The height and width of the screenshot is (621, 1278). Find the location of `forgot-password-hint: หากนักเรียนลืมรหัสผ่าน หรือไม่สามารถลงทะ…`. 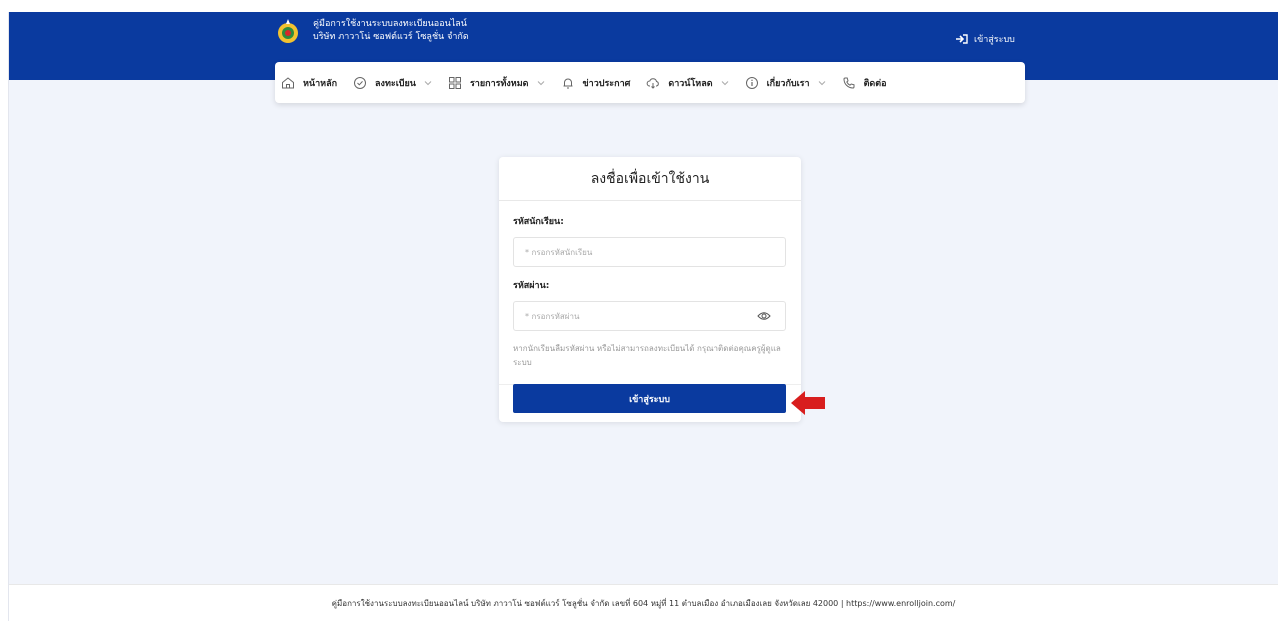

forgot-password-hint: หากนักเรียนลืมรหัสผ่าน หรือไม่สามารถลงทะ… is located at coordinates (647, 355).